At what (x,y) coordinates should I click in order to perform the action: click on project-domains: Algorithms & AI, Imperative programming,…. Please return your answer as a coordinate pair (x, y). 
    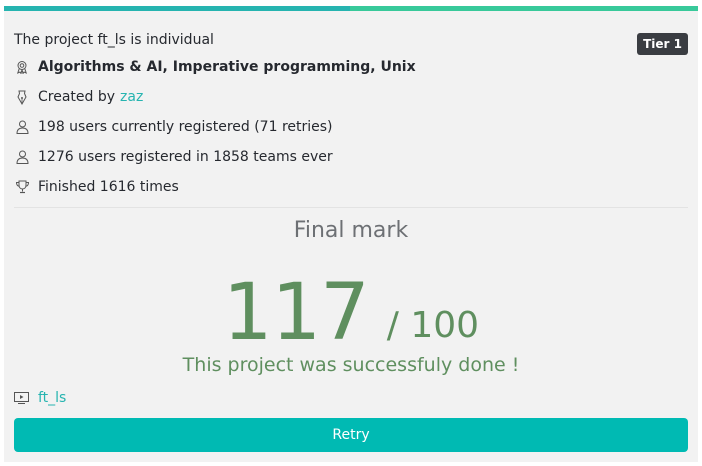
    Looking at the image, I should click on (215, 67).